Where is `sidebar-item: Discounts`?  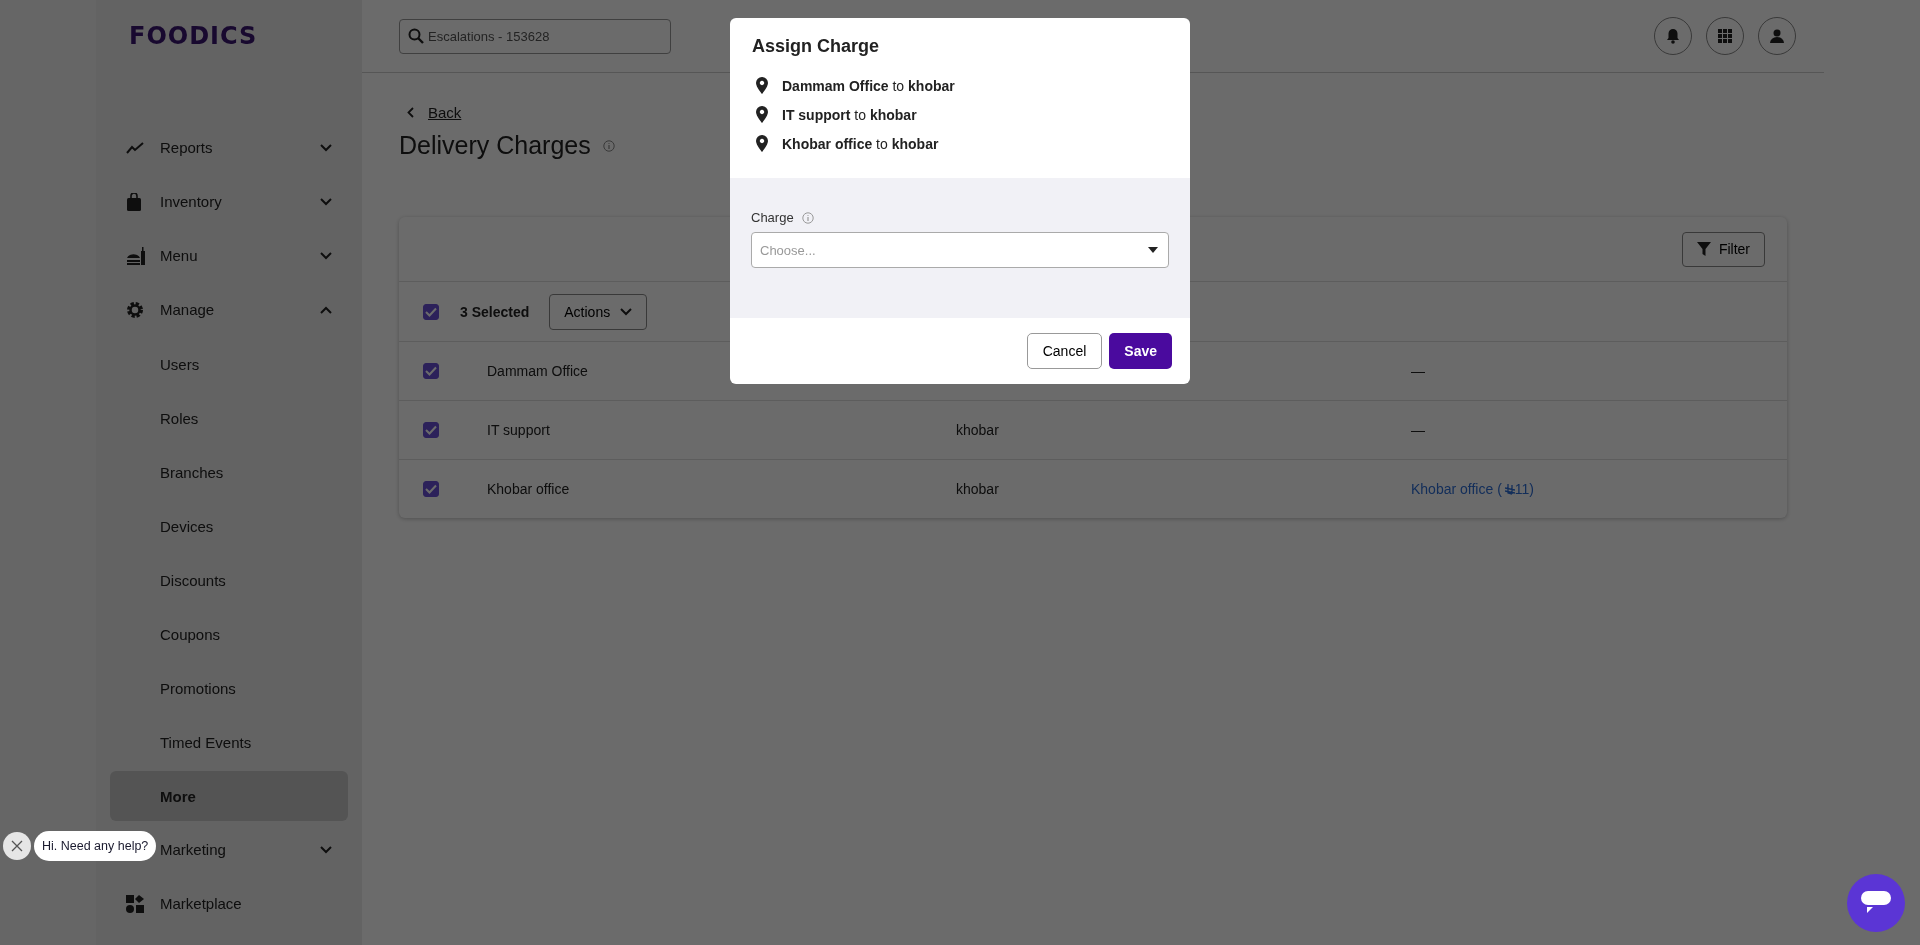
sidebar-item: Discounts is located at coordinates (229, 580).